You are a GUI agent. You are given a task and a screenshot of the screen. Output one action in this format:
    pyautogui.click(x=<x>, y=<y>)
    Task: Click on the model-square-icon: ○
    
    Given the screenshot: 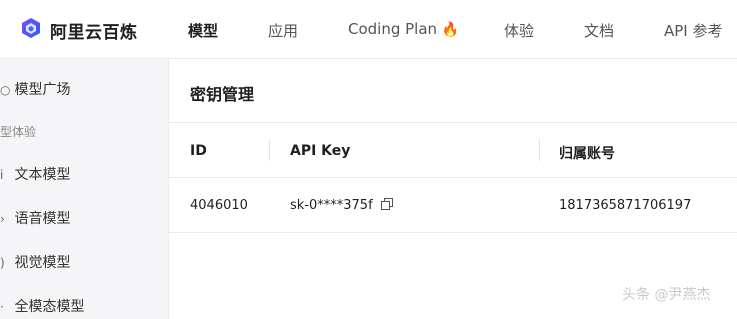 What is the action you would take?
    pyautogui.click(x=5, y=90)
    